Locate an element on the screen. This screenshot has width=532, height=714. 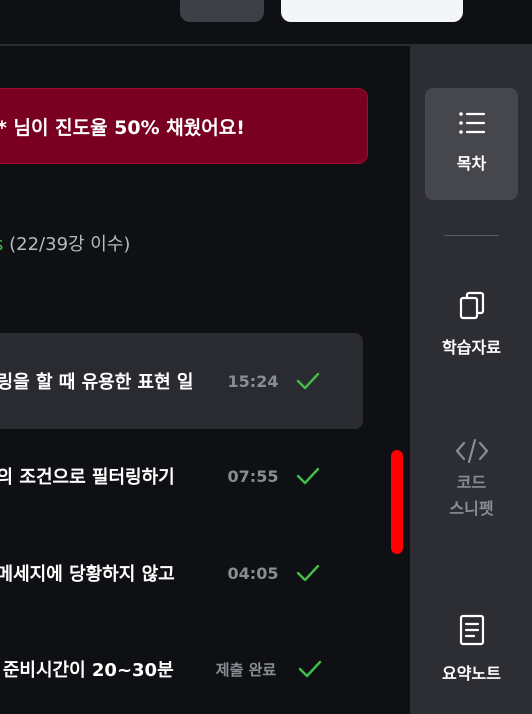
sidebar-label-materials: 학습자료 is located at coordinates (471, 347).